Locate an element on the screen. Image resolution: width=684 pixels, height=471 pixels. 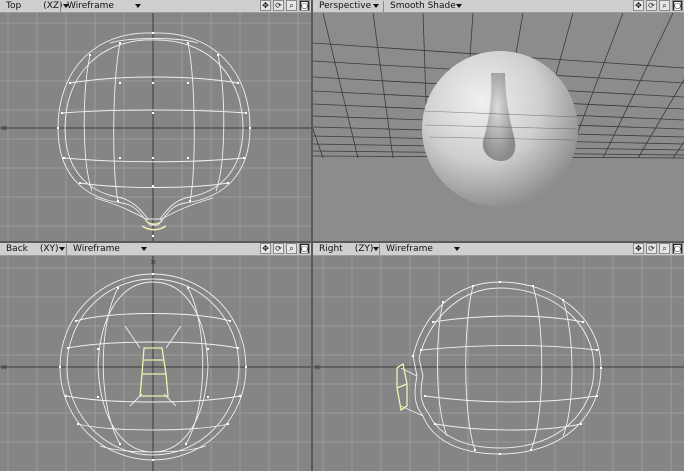
view-type-dropdown: Back (XY) is located at coordinates (33, 249).